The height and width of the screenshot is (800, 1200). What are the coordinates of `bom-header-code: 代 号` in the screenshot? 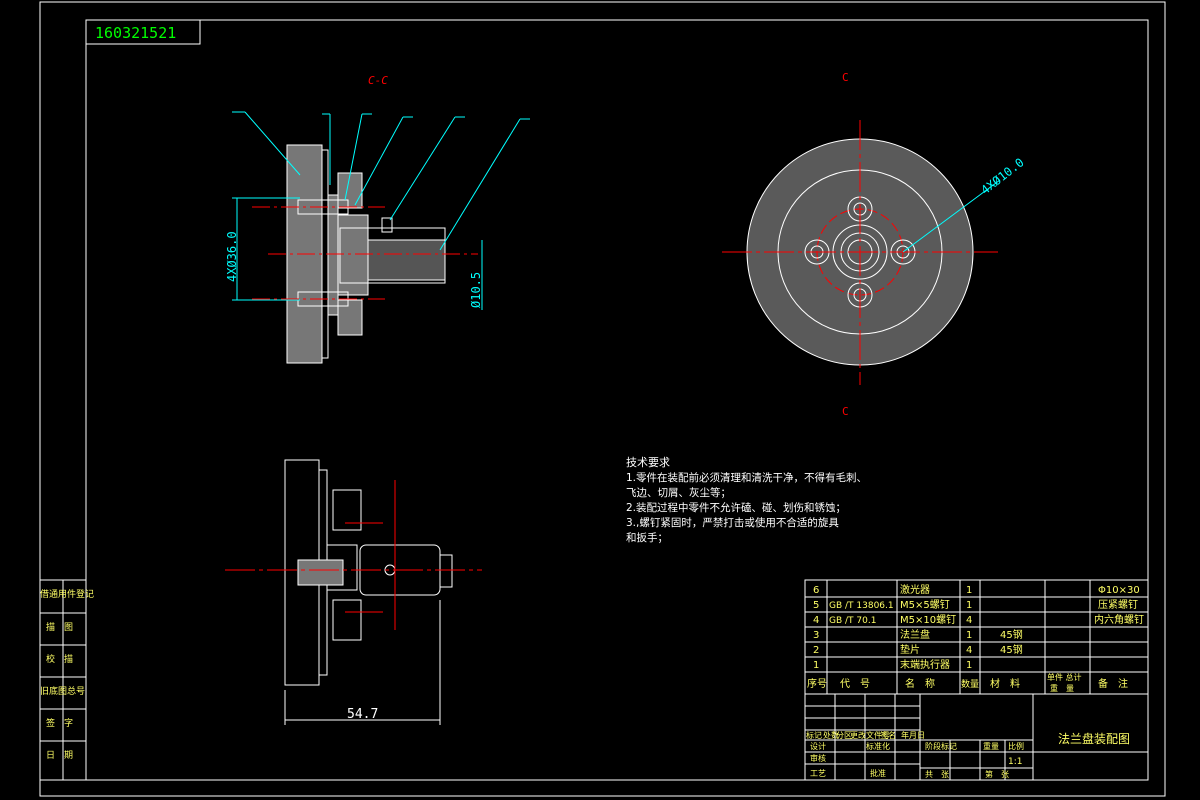 It's located at (855, 684).